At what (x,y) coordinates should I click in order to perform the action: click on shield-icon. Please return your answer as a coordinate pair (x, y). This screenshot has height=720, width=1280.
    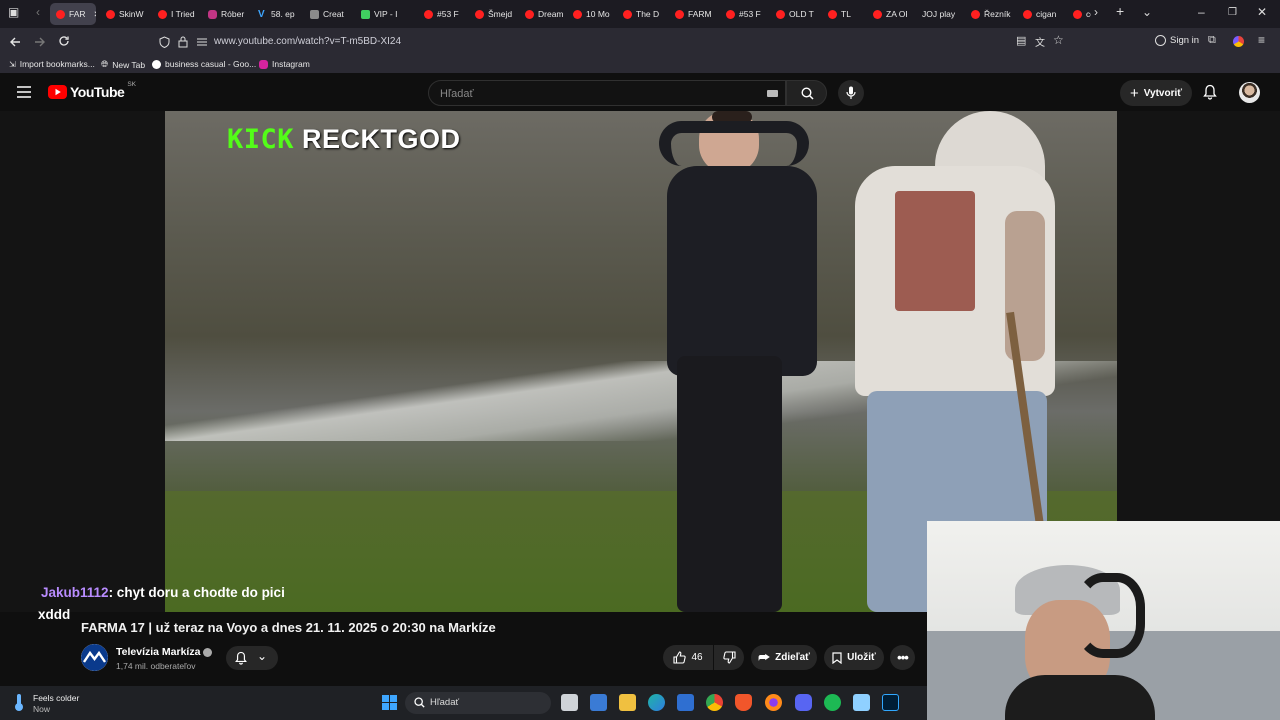
    Looking at the image, I should click on (164, 42).